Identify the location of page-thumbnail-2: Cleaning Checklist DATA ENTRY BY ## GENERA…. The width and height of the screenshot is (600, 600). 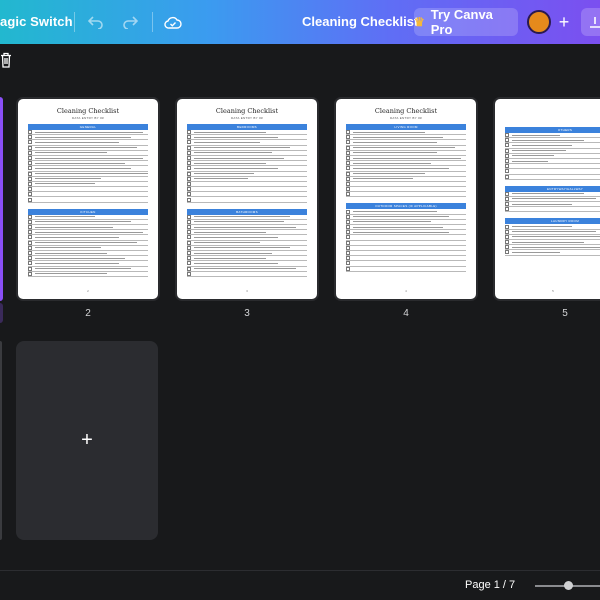
(88, 199).